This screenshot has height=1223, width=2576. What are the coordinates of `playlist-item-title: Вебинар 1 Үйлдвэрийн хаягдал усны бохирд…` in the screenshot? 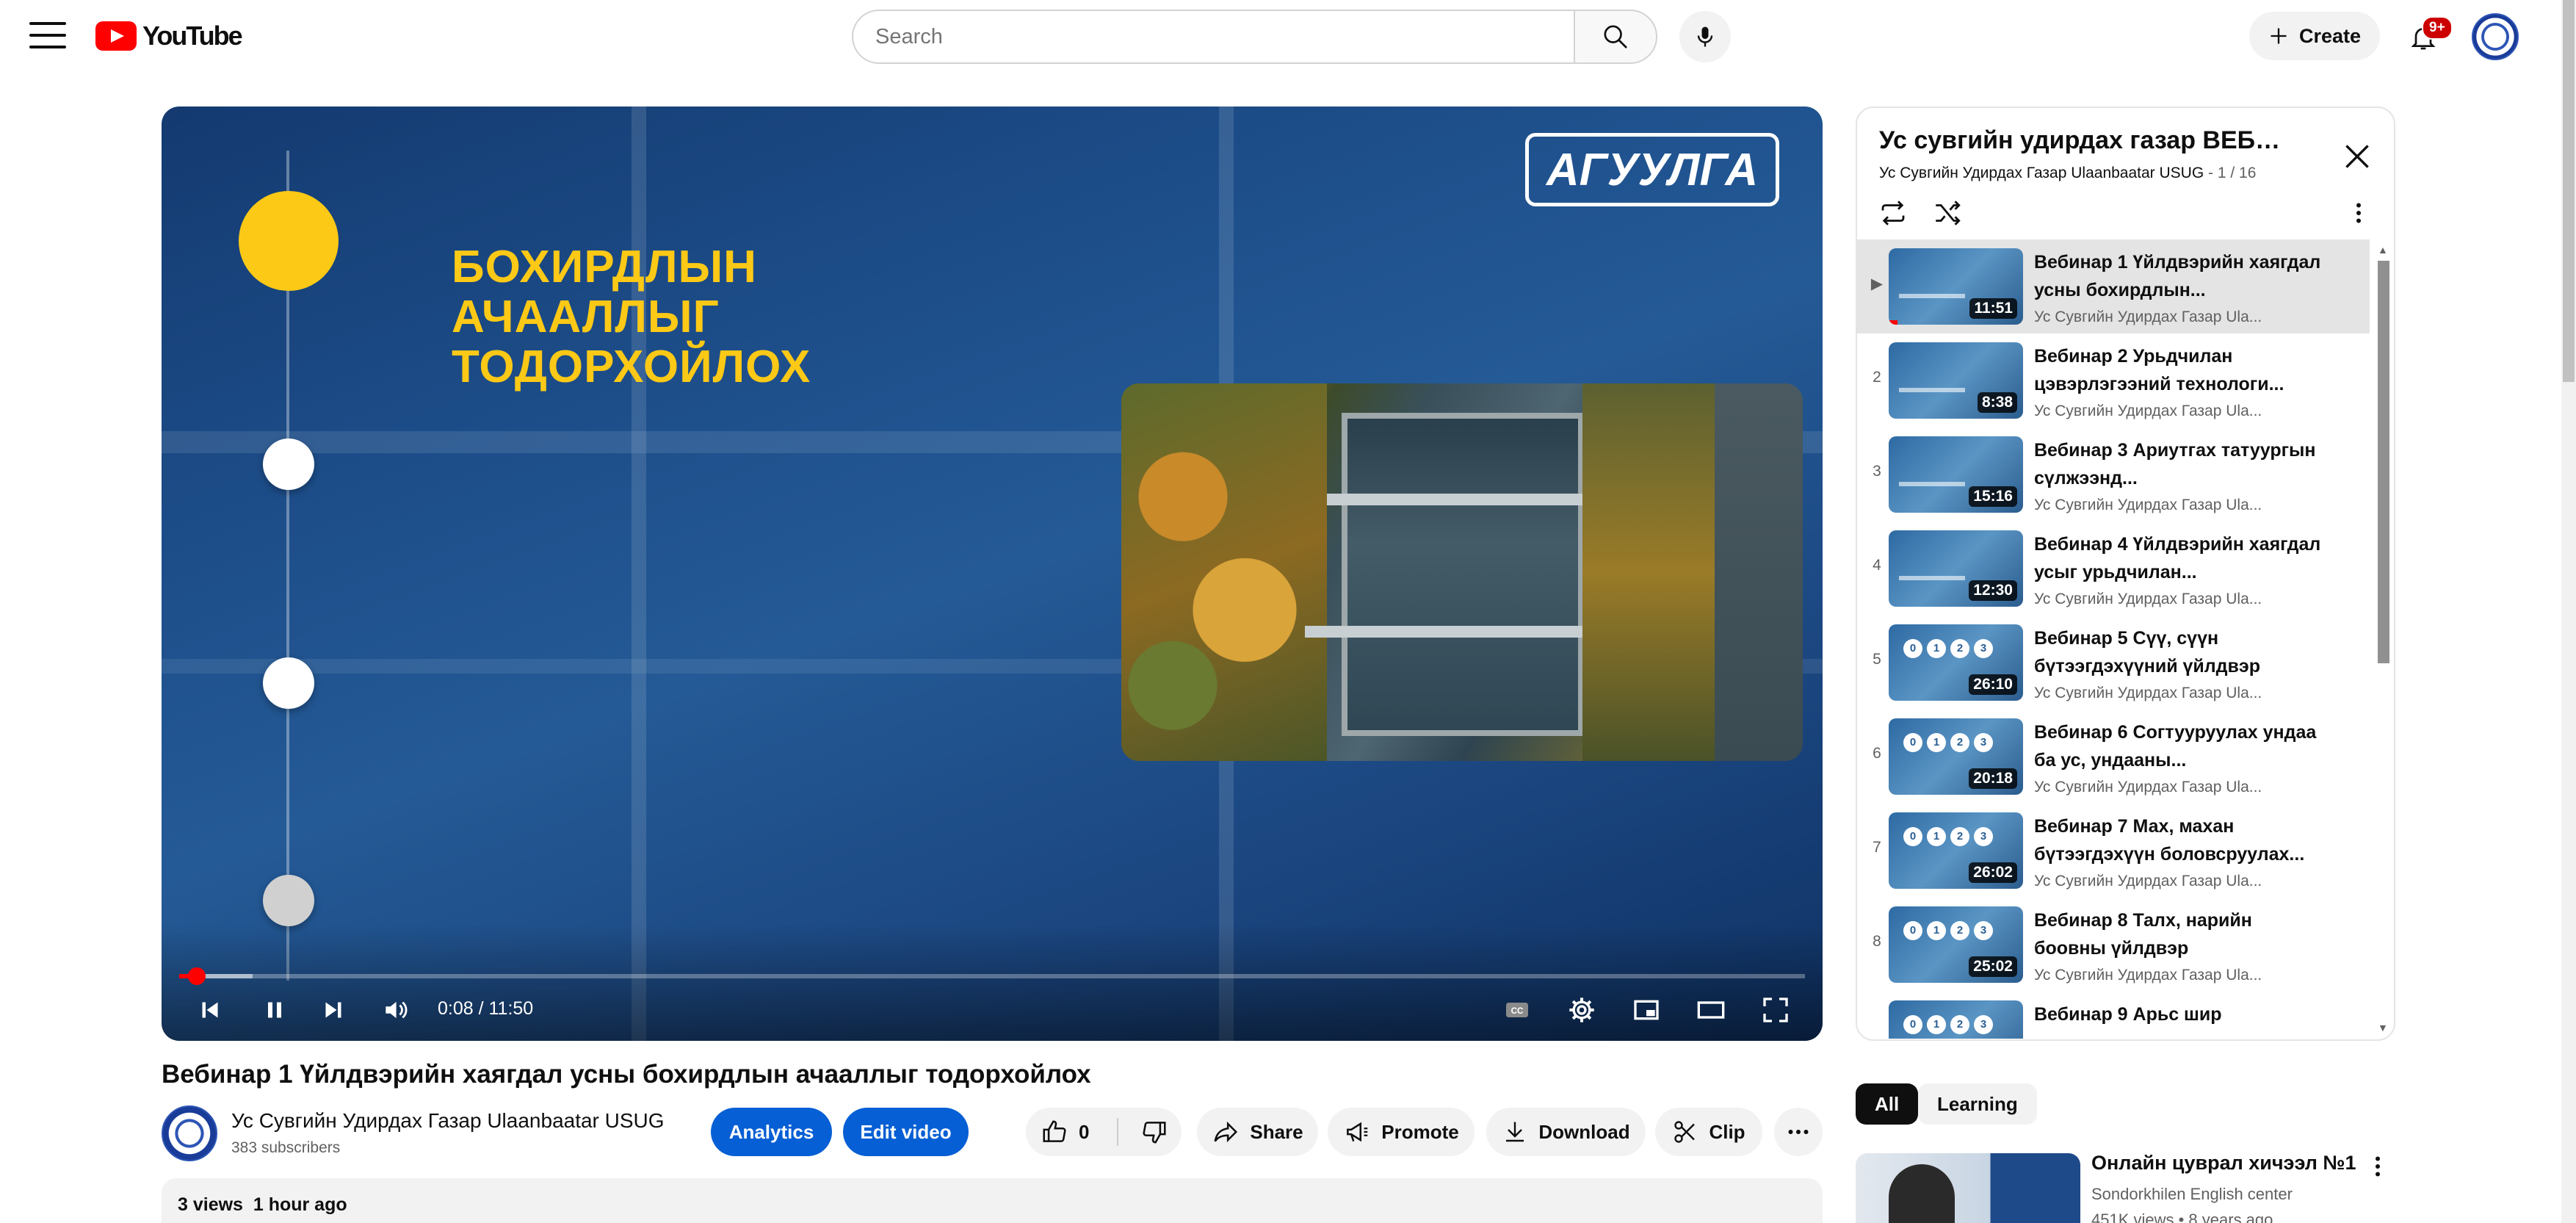 It's located at (2177, 276).